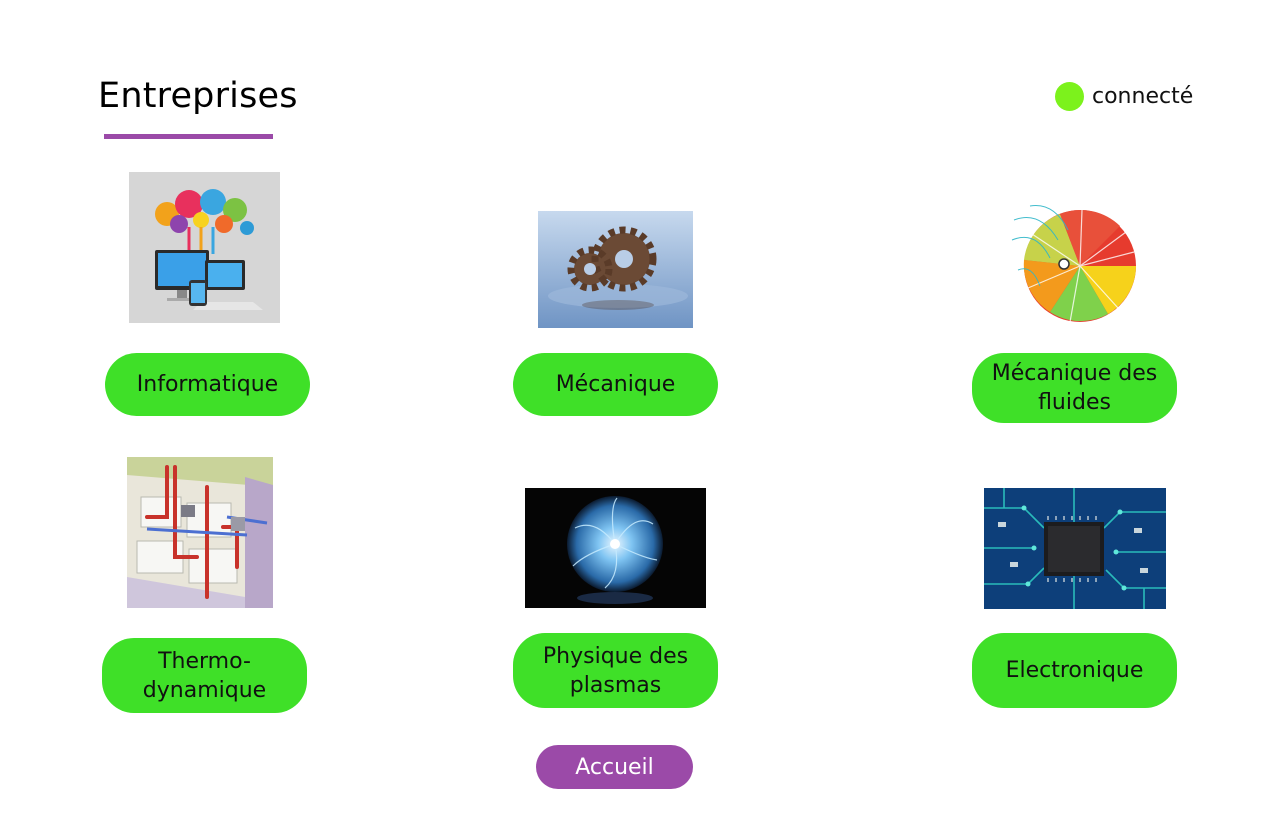 This screenshot has height=832, width=1280. I want to click on category-mecanique-button: Mécanique, so click(615, 384).